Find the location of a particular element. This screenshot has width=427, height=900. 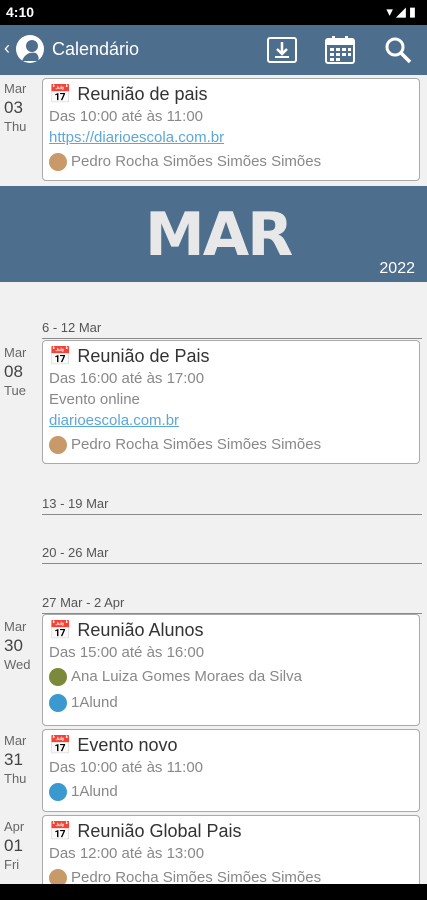

download-icon is located at coordinates (282, 50).